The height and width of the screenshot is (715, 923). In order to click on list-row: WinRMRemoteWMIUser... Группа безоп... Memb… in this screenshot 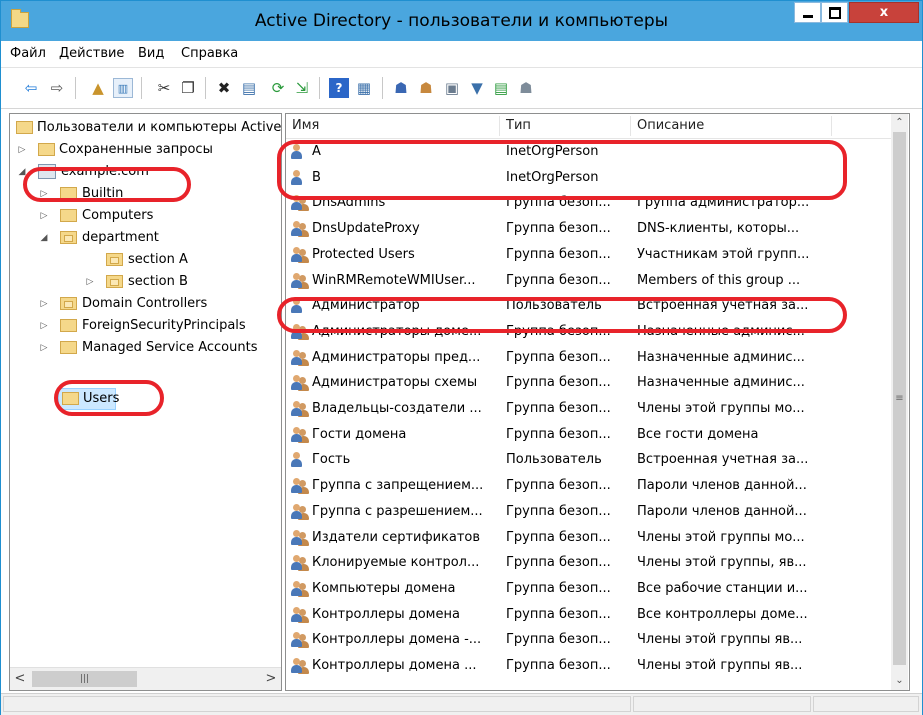, I will do `click(588, 281)`.